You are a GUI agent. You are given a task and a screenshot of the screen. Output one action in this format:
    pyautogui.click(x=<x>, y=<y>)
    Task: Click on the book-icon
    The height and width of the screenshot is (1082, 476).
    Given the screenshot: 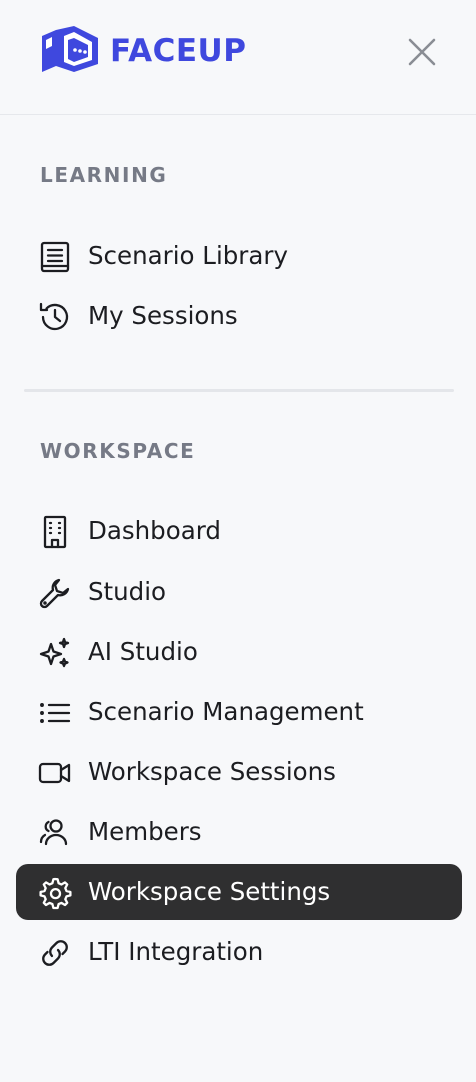 What is the action you would take?
    pyautogui.click(x=55, y=257)
    